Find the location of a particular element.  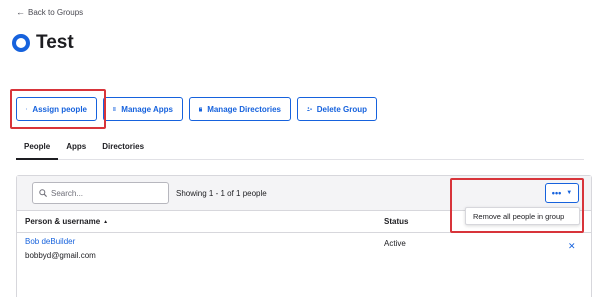

okta-group-icon is located at coordinates (21, 43).